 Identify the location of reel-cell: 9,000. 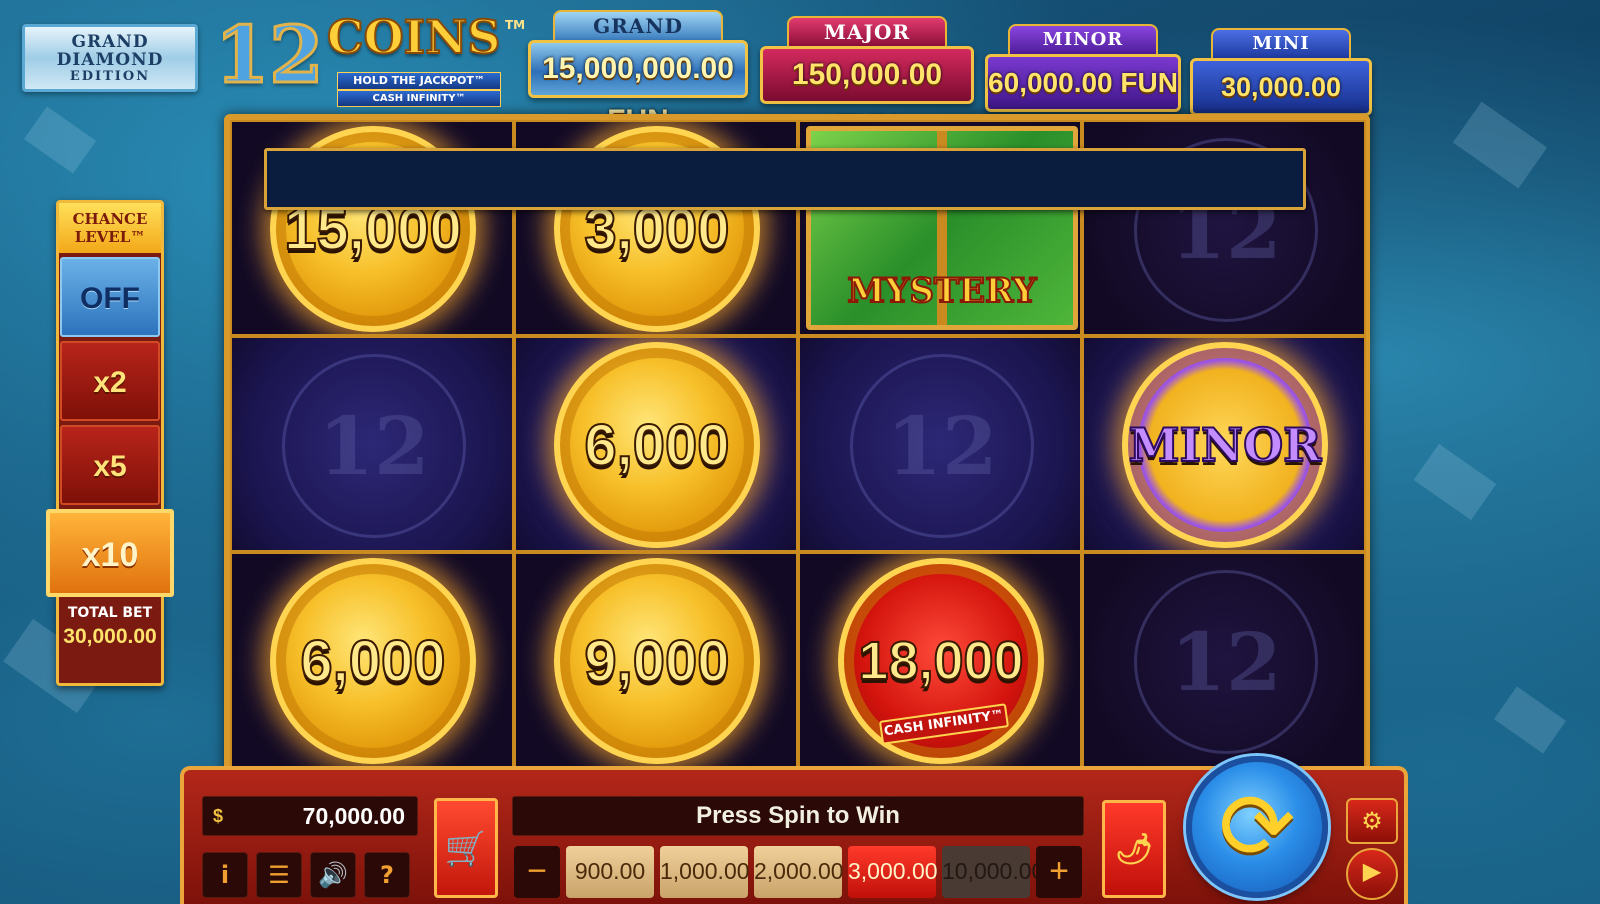
(656, 660).